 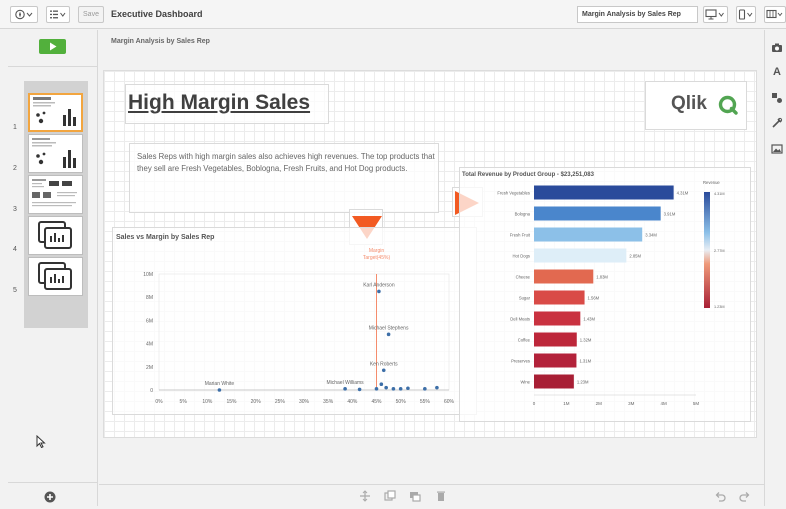 I want to click on screen-icon, so click(x=714, y=14).